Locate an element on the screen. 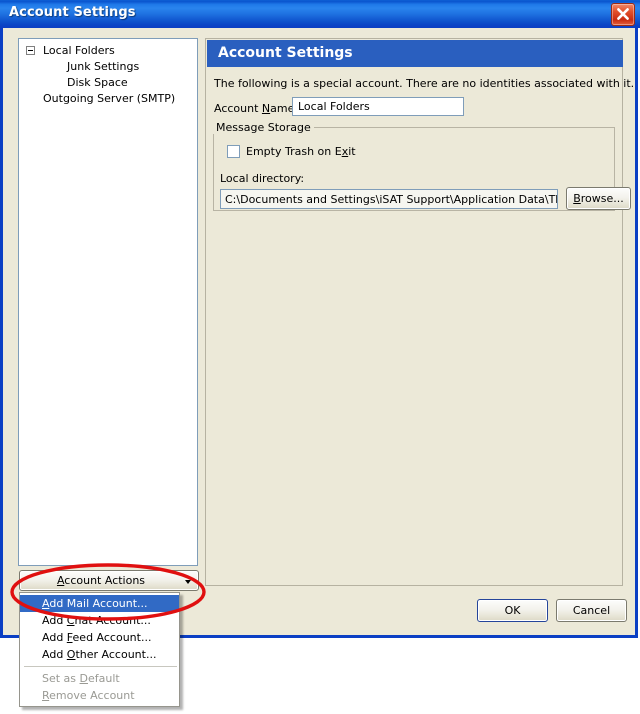 This screenshot has height=714, width=640. local-directory-label: Local directory: is located at coordinates (262, 178).